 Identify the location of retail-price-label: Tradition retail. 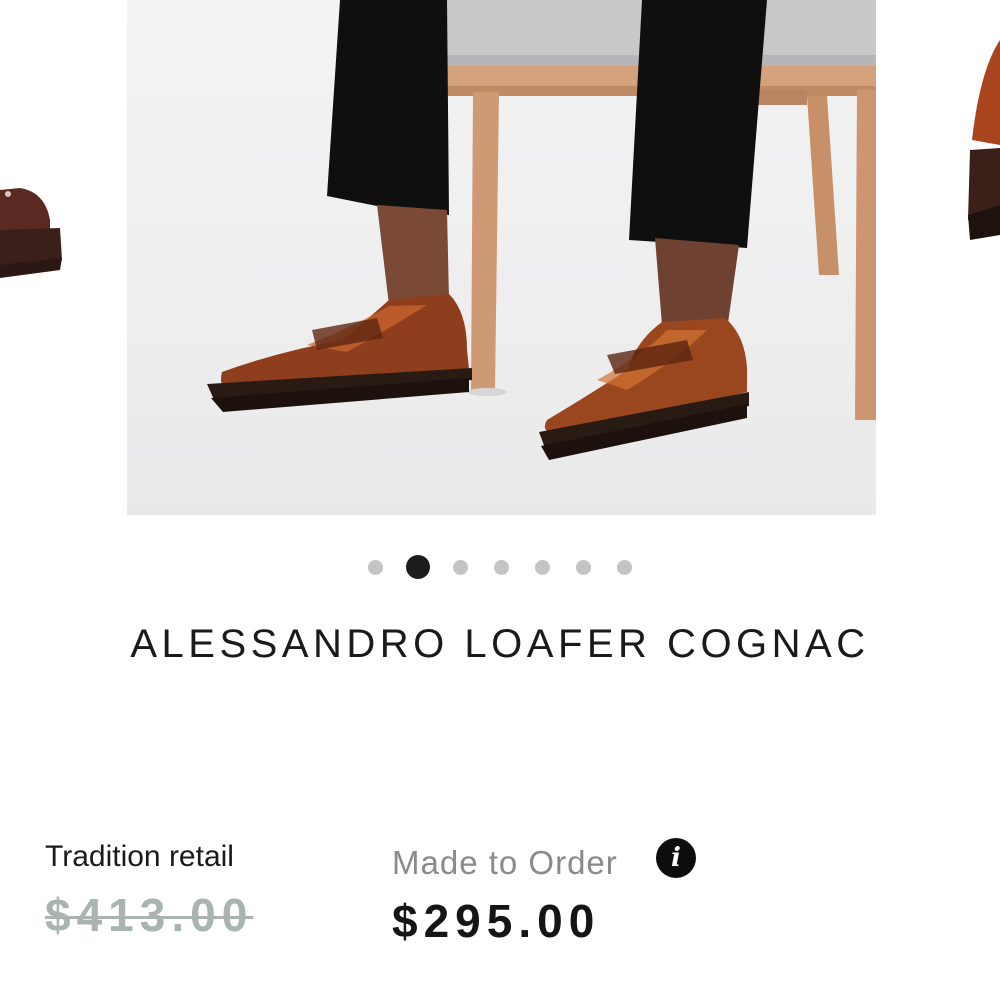
(139, 856).